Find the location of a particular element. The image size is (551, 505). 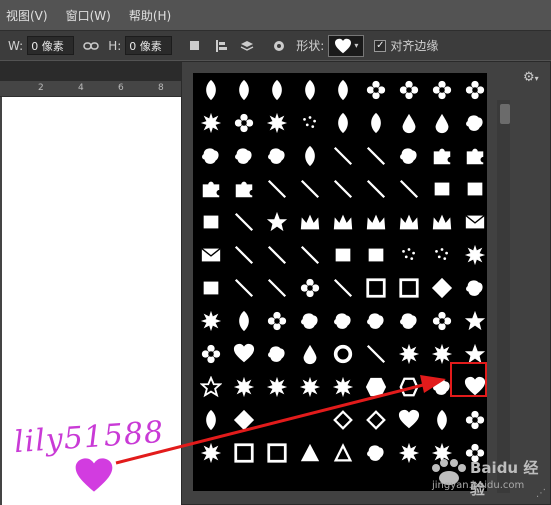

signature-heart-icon is located at coordinates (94, 475).